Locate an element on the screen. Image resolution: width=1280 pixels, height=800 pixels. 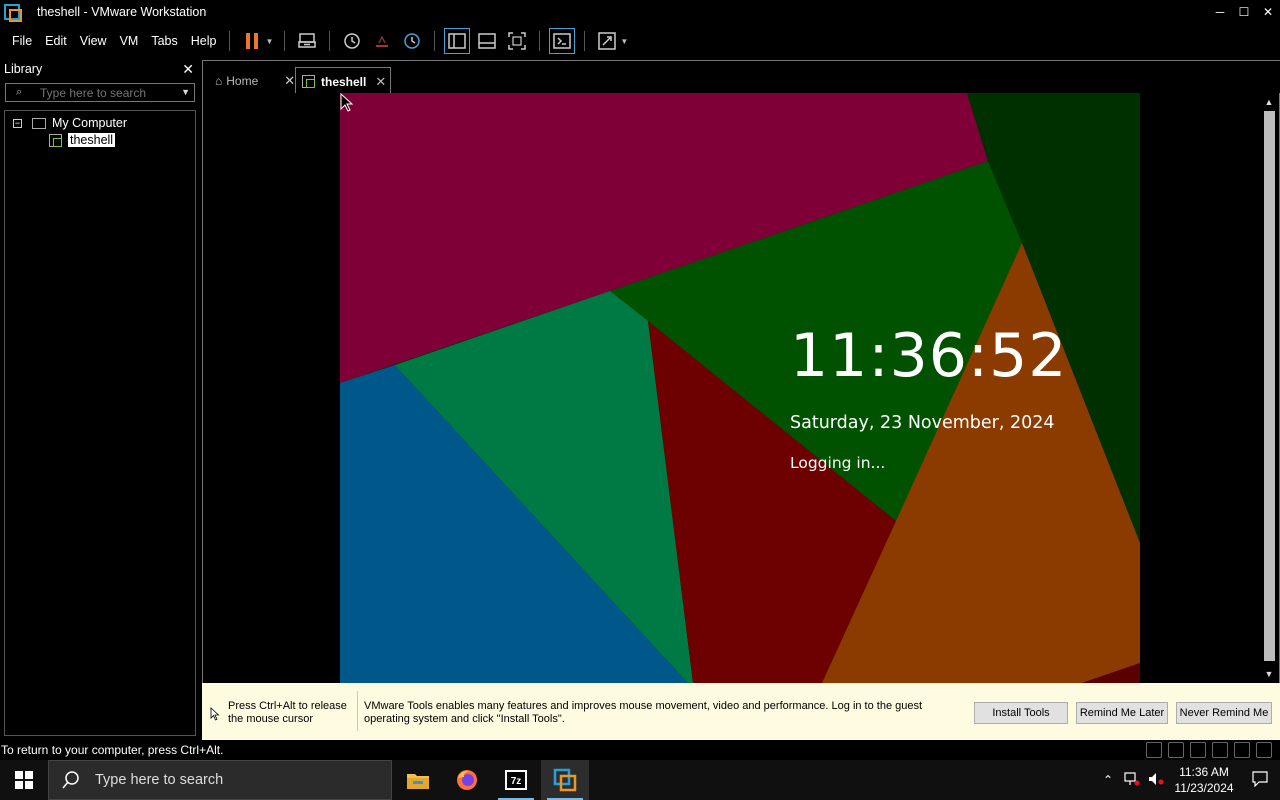
volume-muted-icon is located at coordinates (1156, 780).